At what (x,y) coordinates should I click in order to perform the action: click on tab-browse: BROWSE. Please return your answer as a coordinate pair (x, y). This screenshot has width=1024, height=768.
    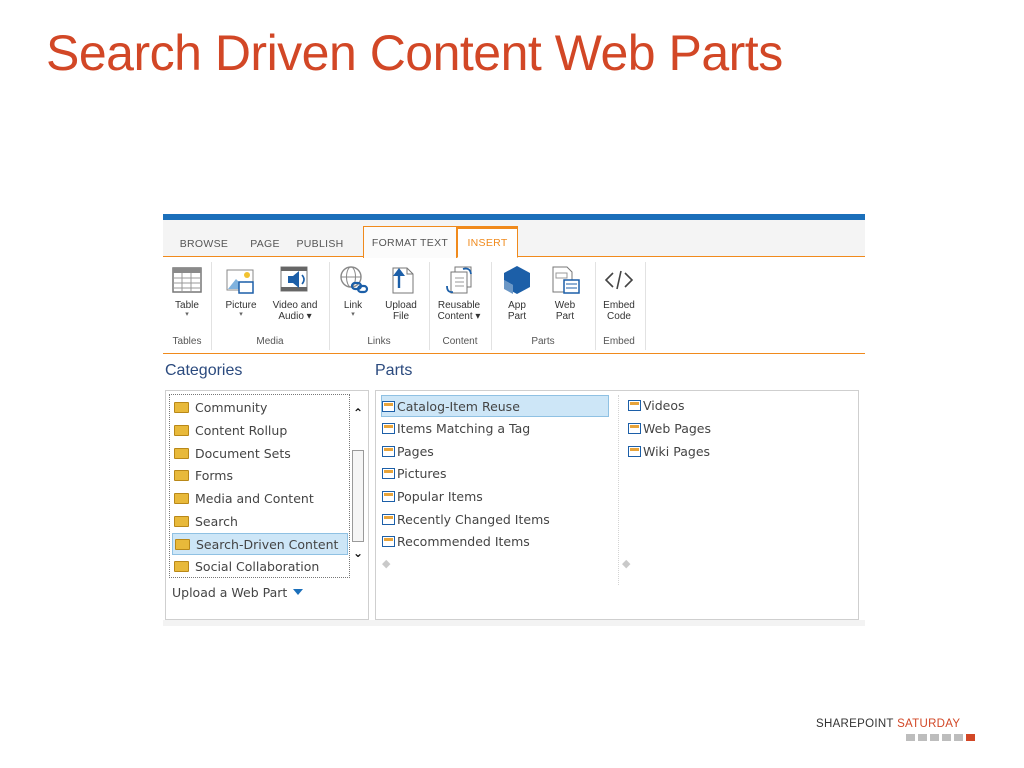
    Looking at the image, I should click on (204, 244).